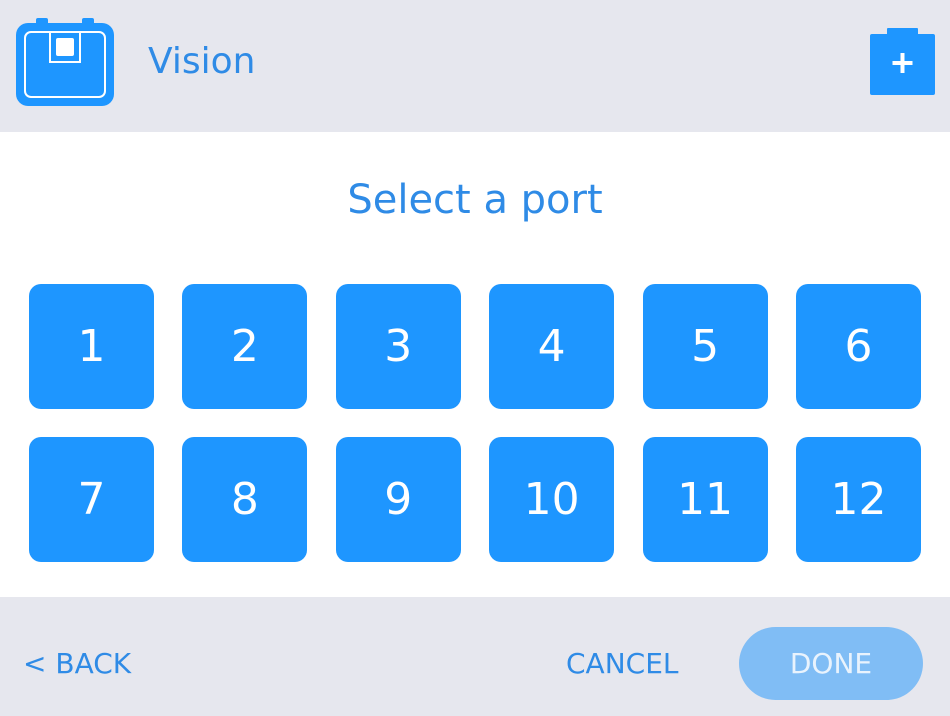 The height and width of the screenshot is (716, 950). Describe the element at coordinates (858, 499) in the screenshot. I see `port-button-12: 12` at that location.